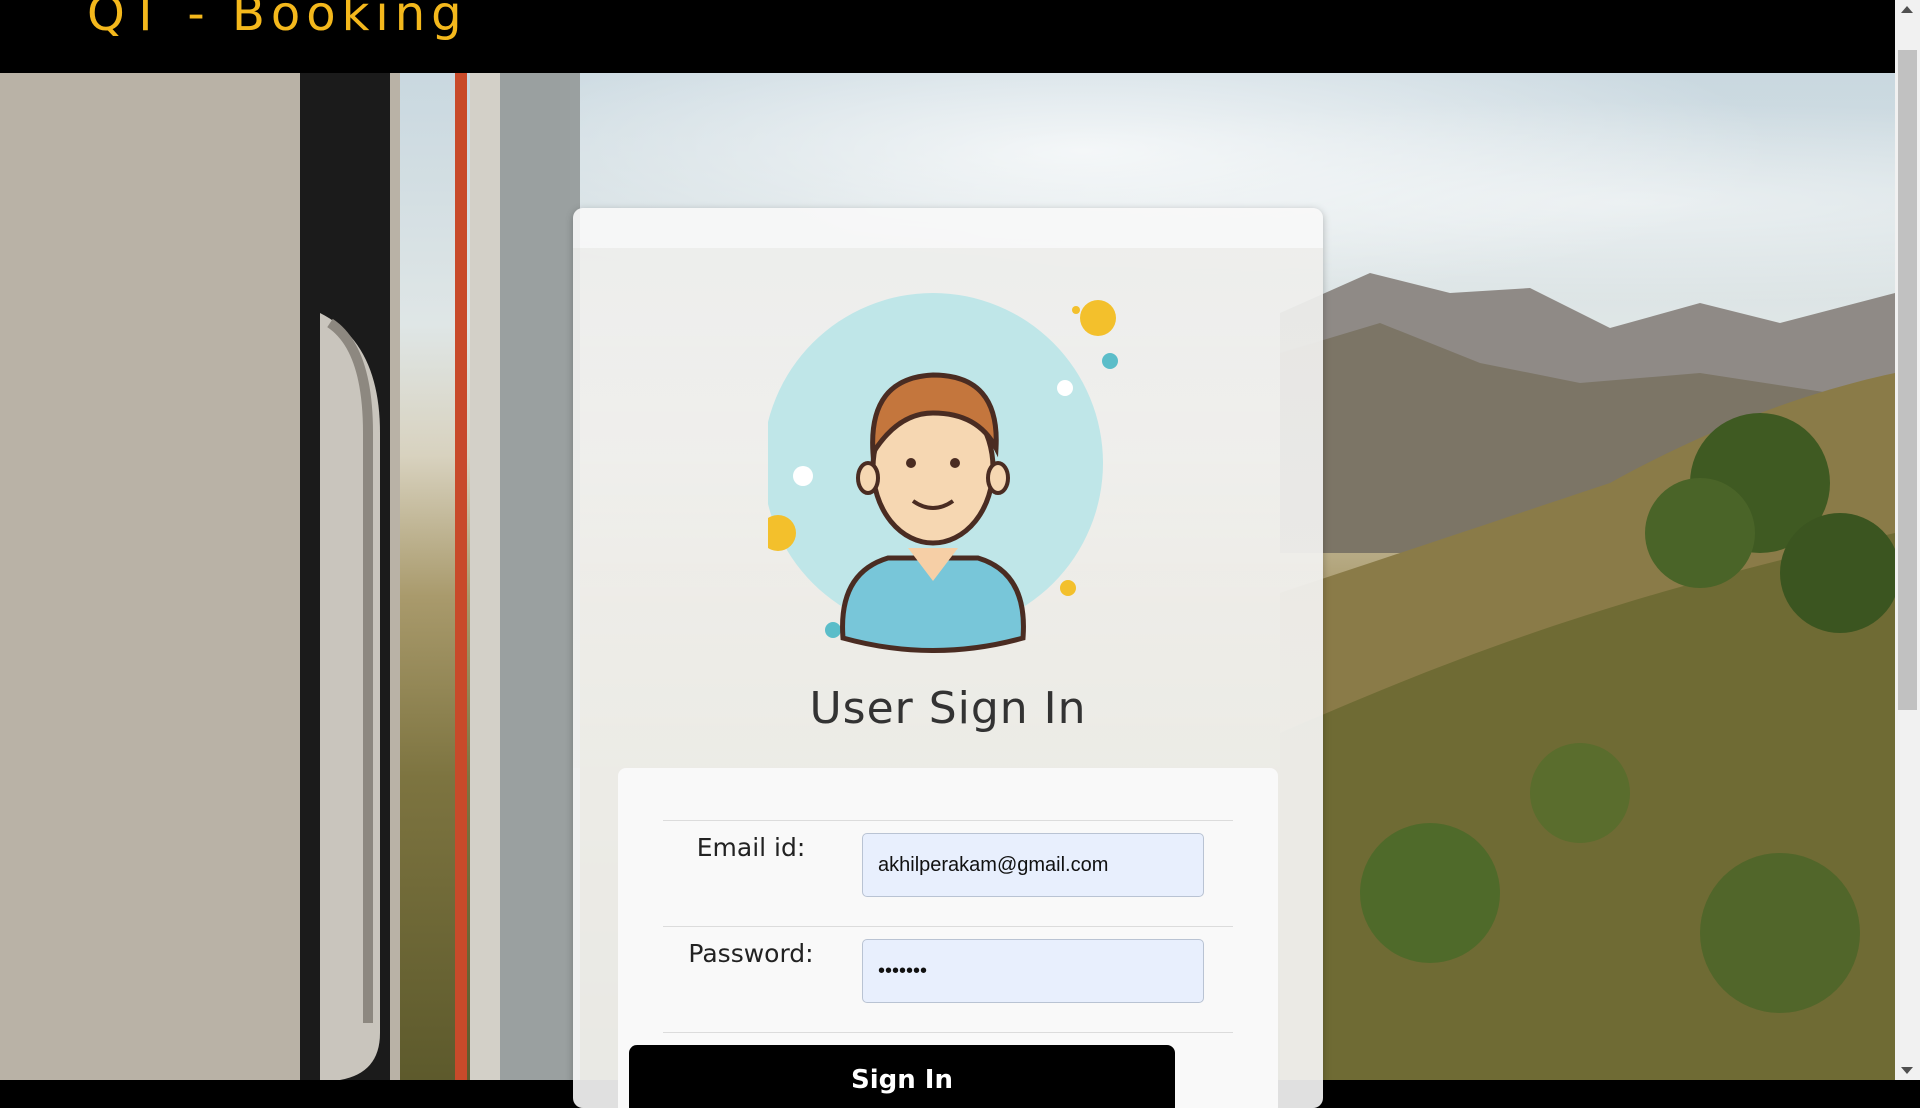  I want to click on scroll-down-arrow-icon, so click(1907, 1070).